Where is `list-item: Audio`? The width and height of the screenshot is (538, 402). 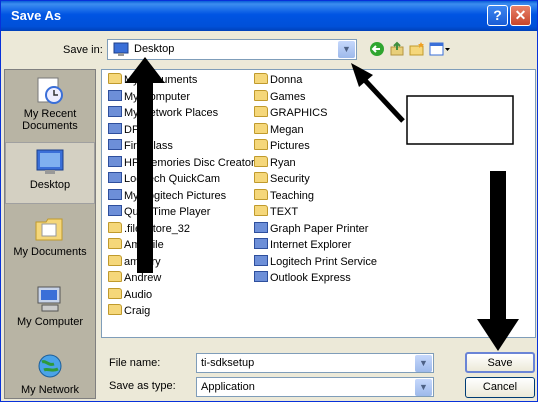 list-item: Audio is located at coordinates (130, 295).